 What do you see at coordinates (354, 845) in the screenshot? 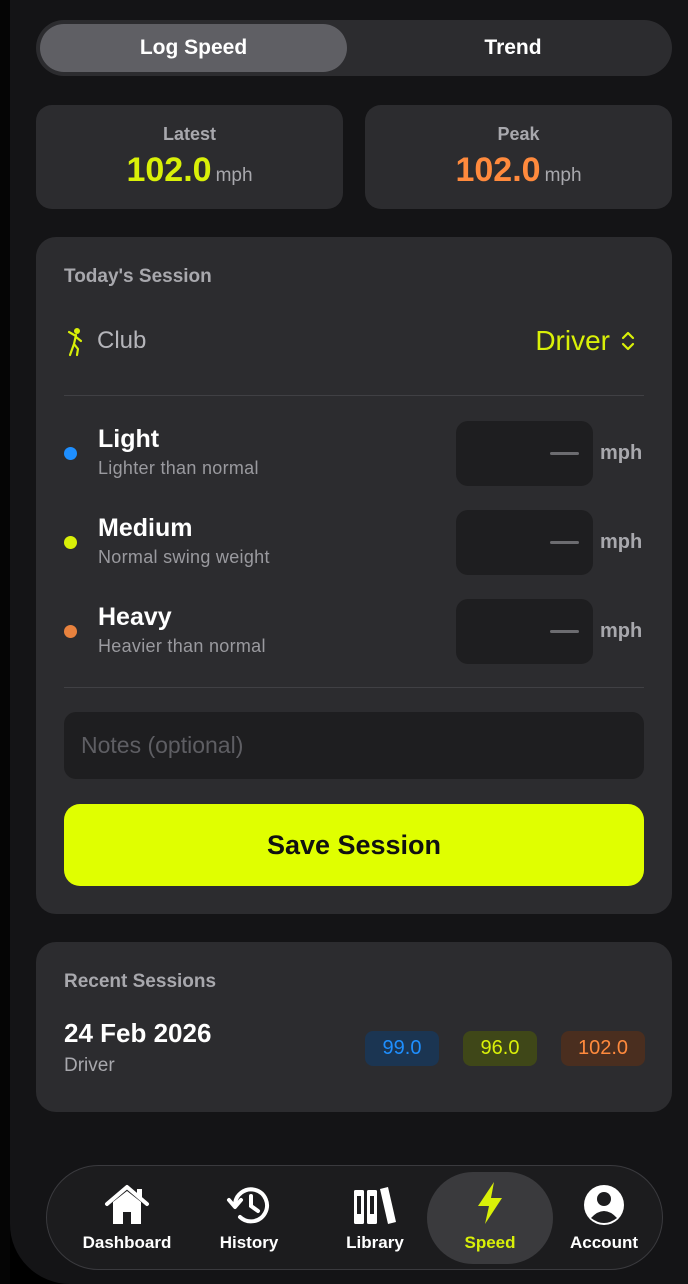
I see `save-session-button: Save Session` at bounding box center [354, 845].